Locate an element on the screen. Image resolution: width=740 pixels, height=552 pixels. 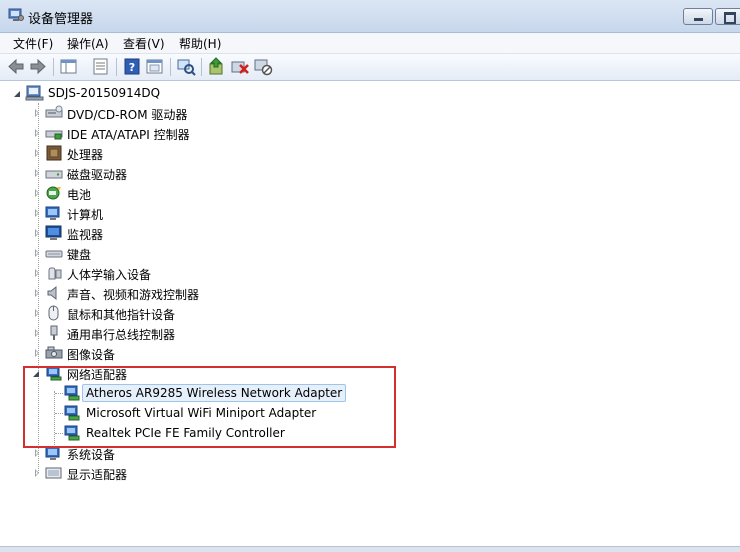
tree-item: 鼠标和其他指针设备 is located at coordinates (200, 313).